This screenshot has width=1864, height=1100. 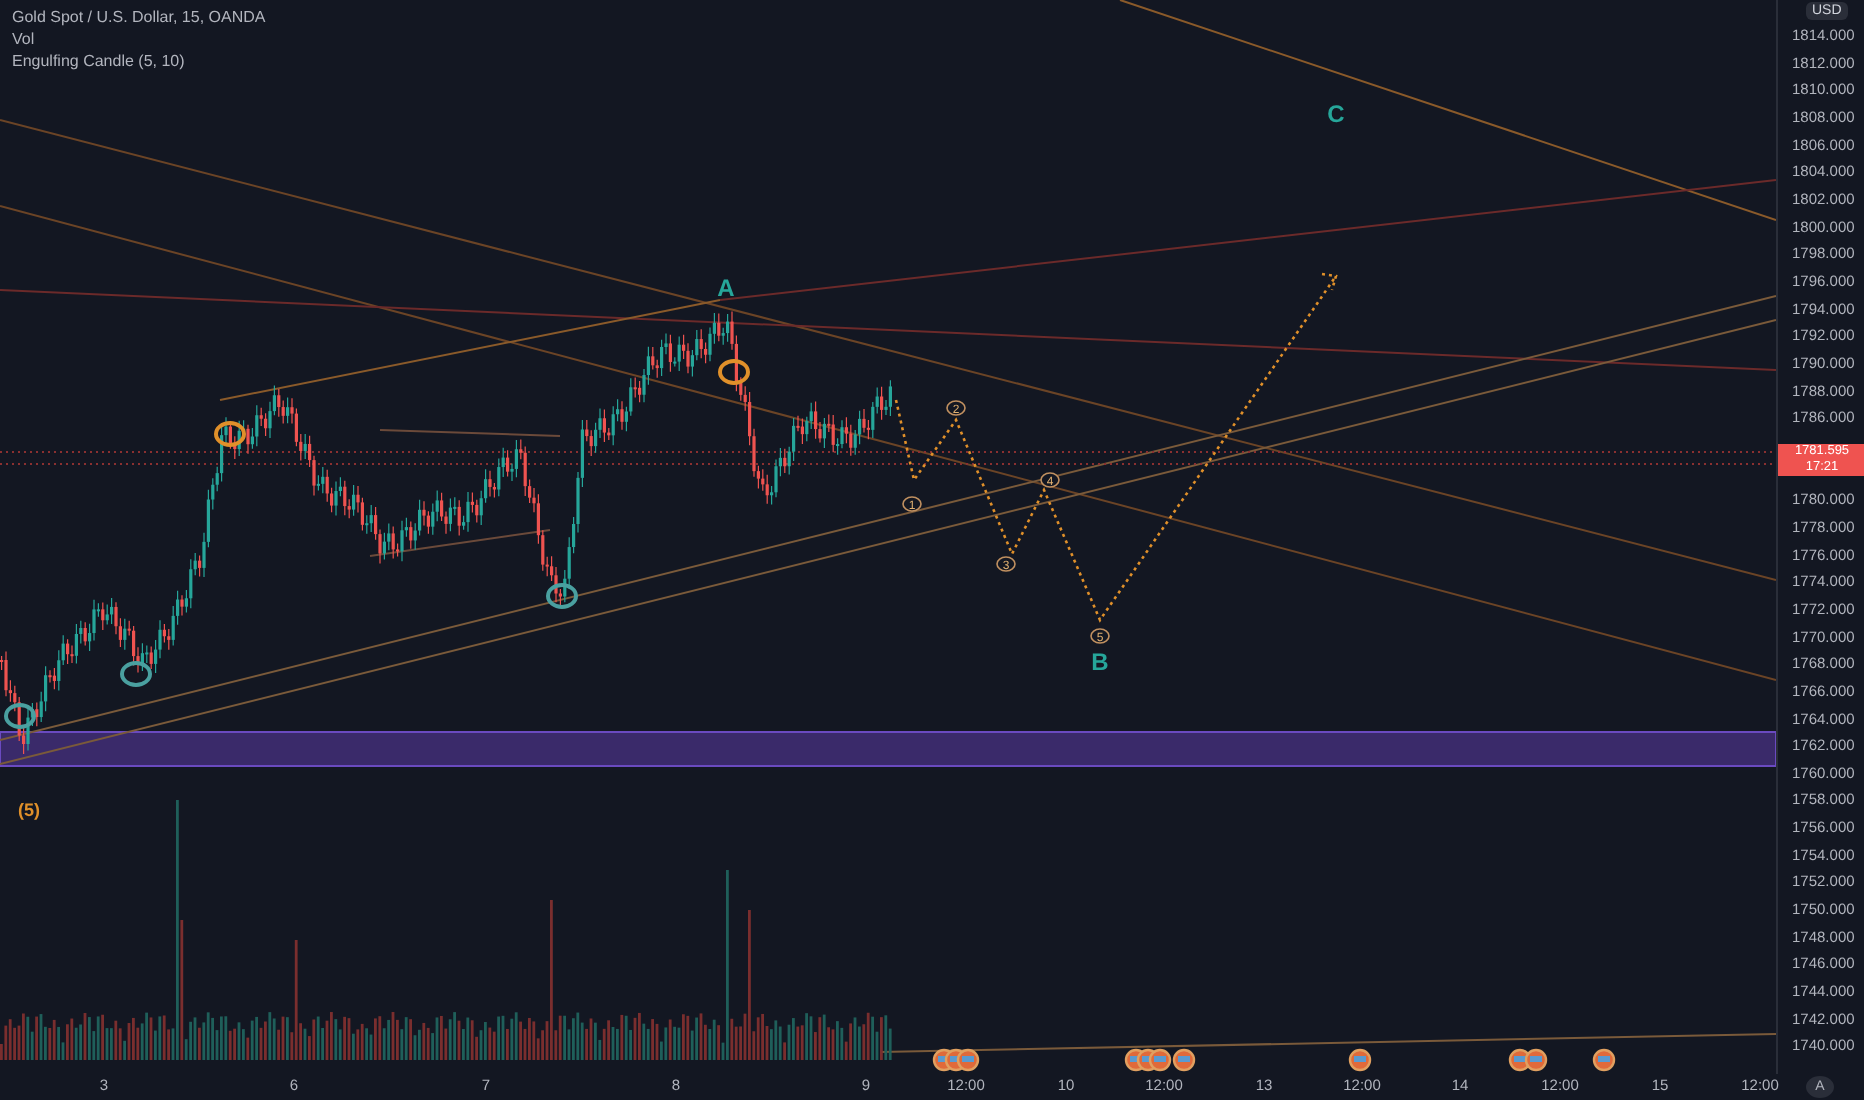 I want to click on price-axis, so click(x=1820, y=537).